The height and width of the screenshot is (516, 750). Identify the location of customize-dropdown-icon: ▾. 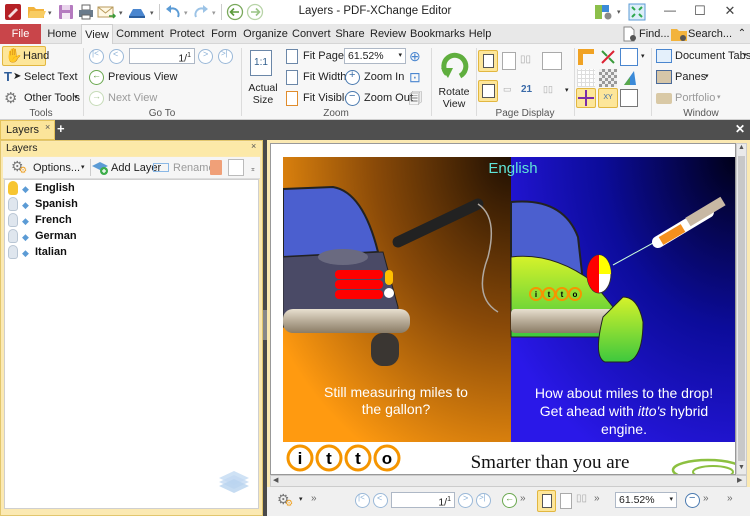
(619, 12).